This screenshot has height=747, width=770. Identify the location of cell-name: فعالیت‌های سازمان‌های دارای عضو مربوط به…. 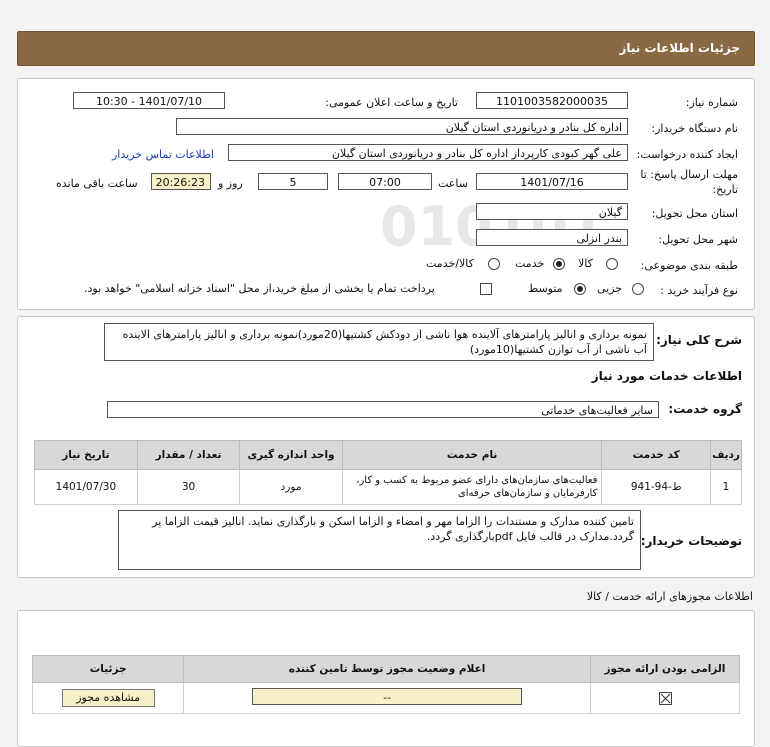
(472, 487).